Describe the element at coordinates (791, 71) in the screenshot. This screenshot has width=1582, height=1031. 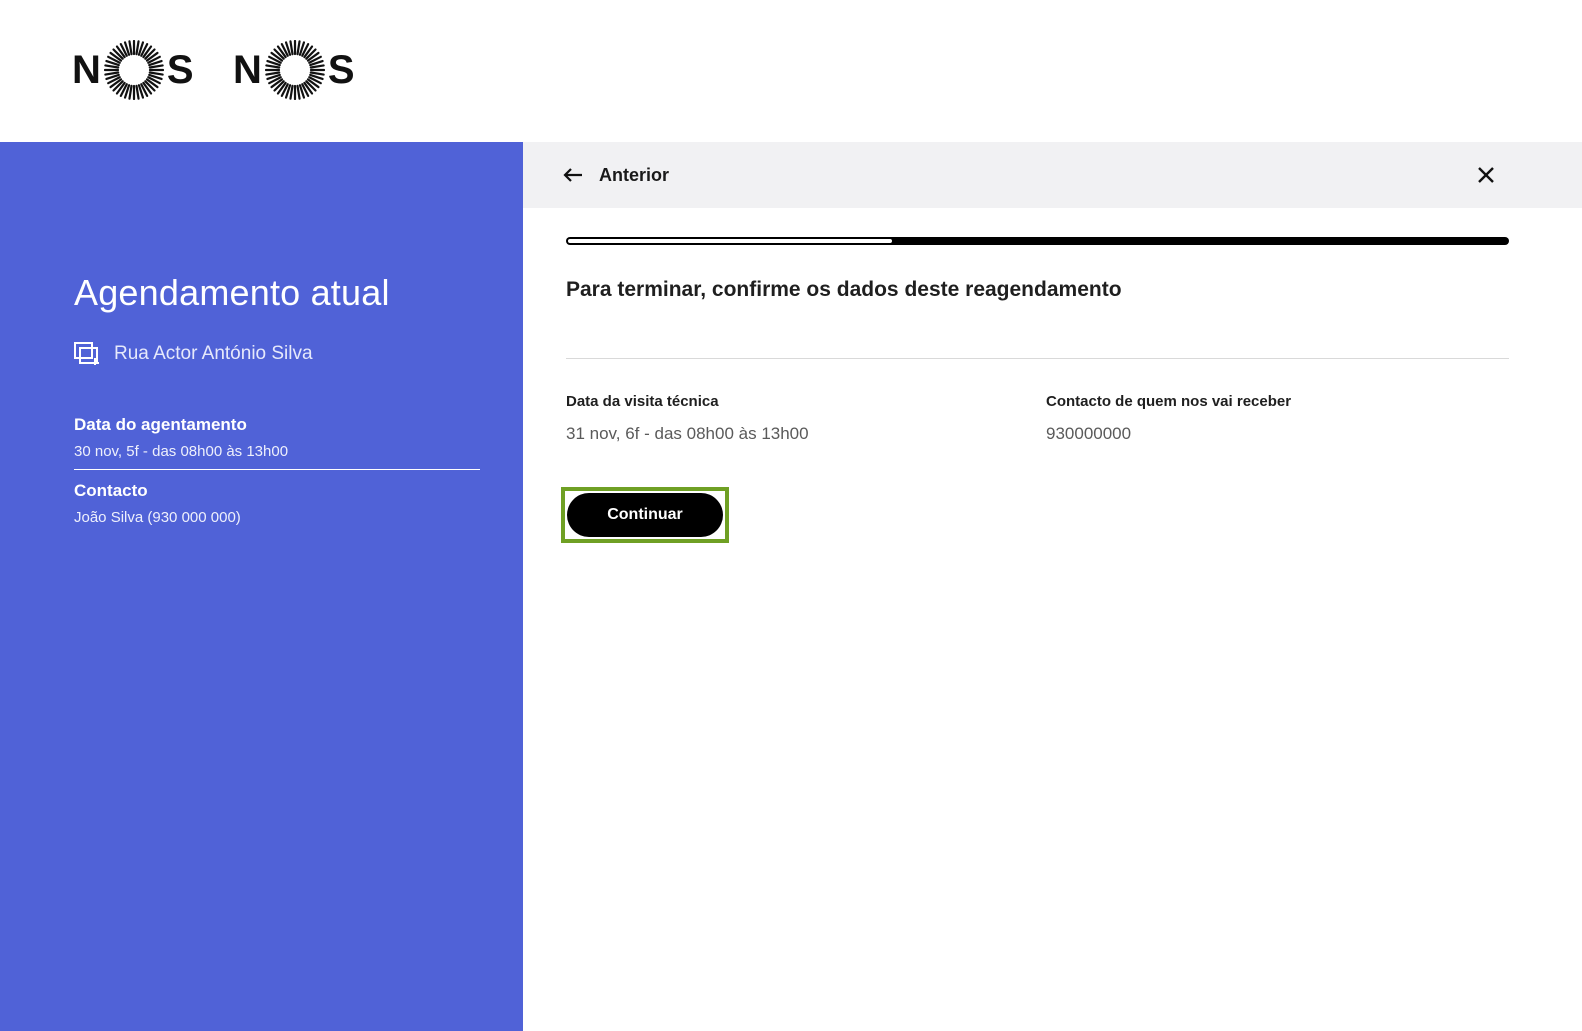
I see `header: N S N S` at that location.